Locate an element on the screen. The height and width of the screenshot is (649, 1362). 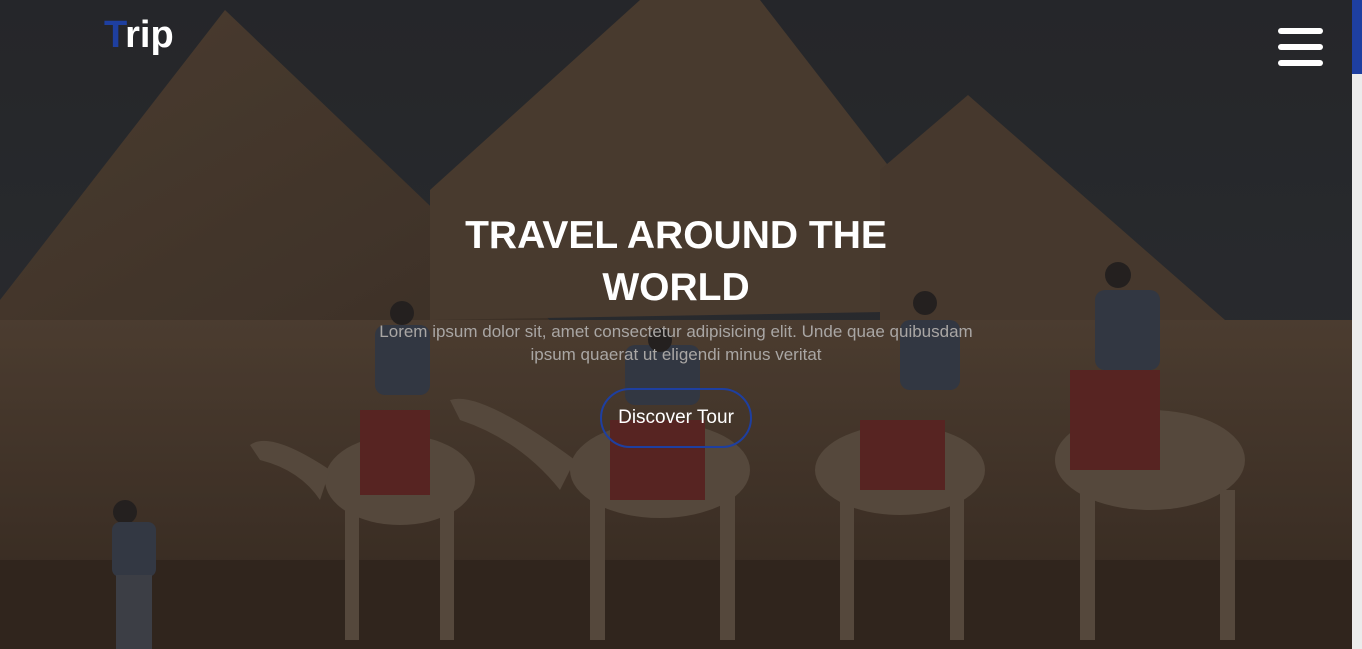
page-scrollbar is located at coordinates (1357, 324).